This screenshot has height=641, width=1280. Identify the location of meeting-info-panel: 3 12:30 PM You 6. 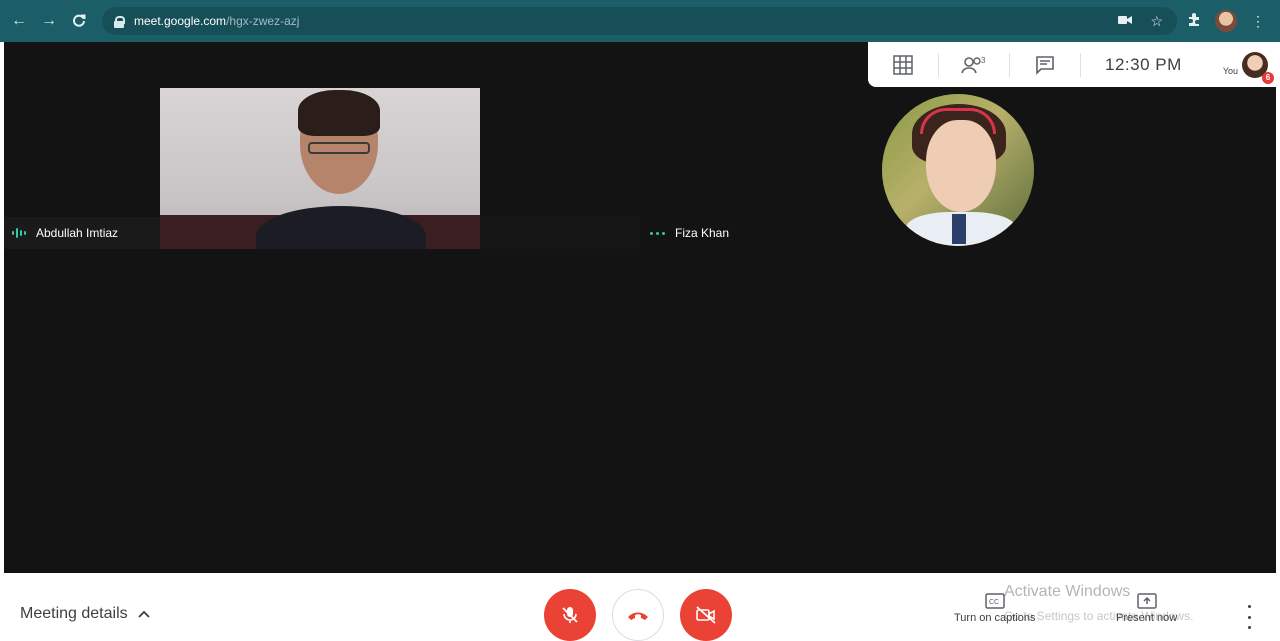
(1072, 64).